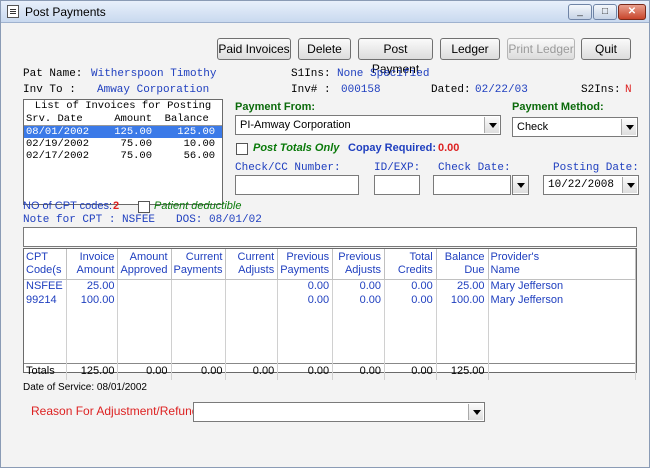 Image resolution: width=650 pixels, height=468 pixels. What do you see at coordinates (204, 257) in the screenshot?
I see `grid-column-header-line: Current` at bounding box center [204, 257].